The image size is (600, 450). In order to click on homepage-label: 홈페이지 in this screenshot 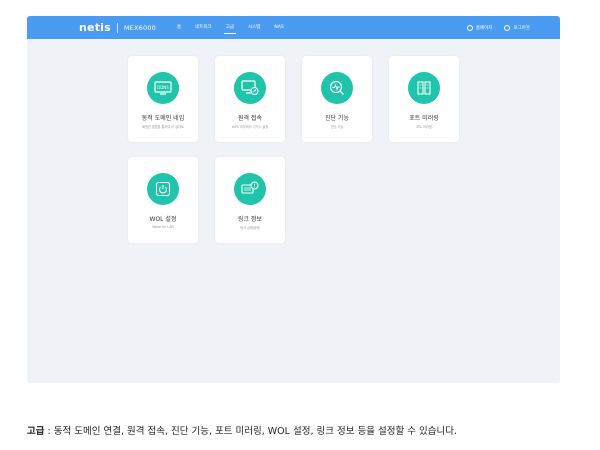, I will do `click(484, 28)`.